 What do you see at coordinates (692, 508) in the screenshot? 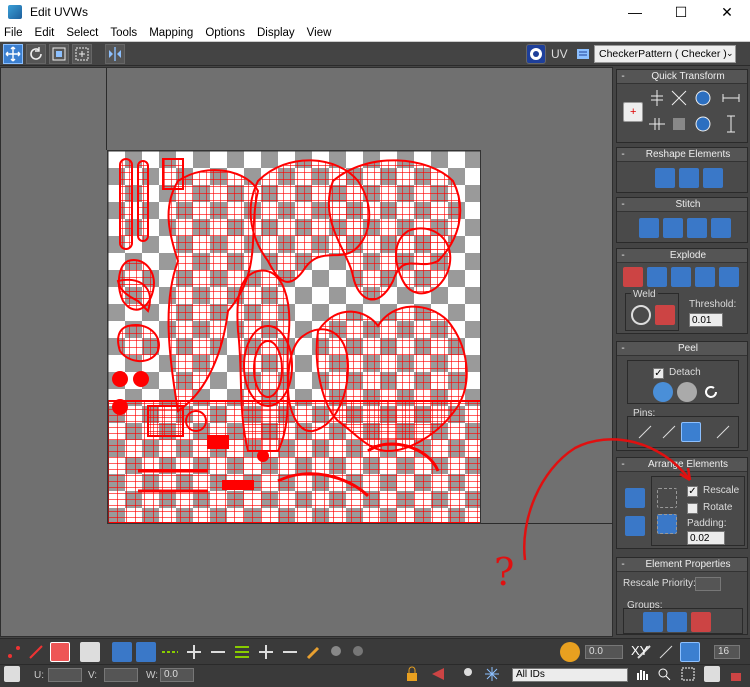
I see `rotate-checkbox` at bounding box center [692, 508].